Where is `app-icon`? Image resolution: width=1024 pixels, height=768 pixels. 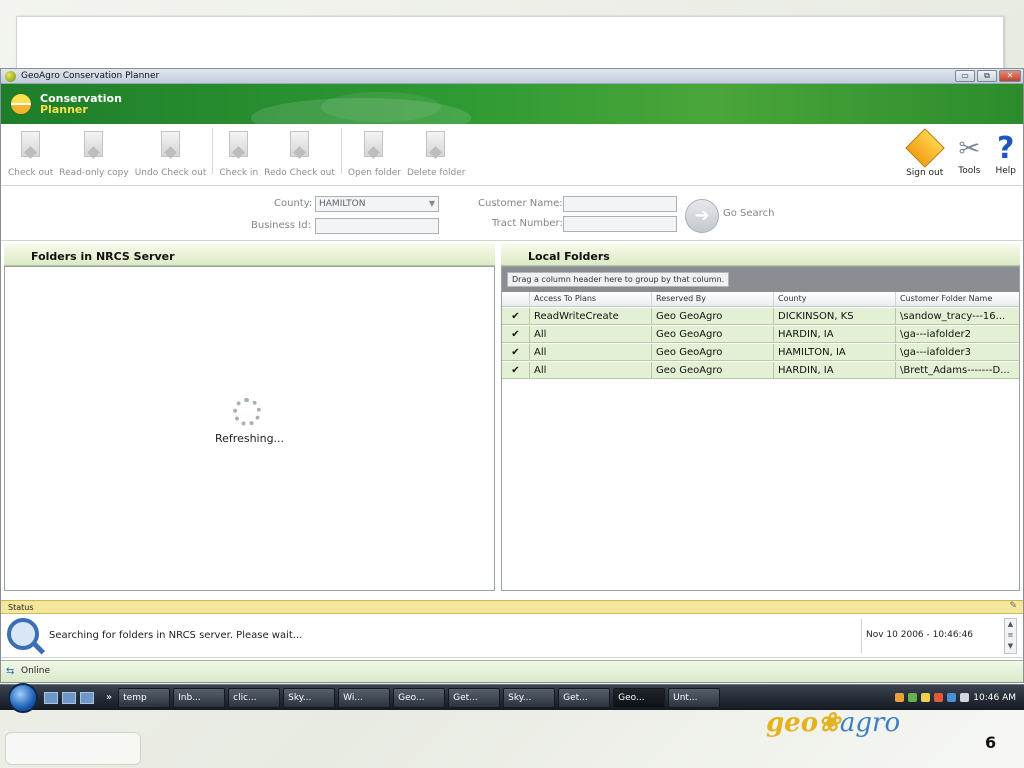 app-icon is located at coordinates (10, 76).